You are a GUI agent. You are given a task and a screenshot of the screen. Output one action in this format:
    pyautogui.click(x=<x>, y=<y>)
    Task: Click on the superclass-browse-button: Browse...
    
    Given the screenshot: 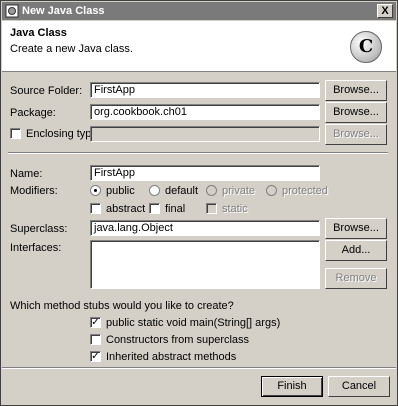 What is the action you would take?
    pyautogui.click(x=356, y=228)
    